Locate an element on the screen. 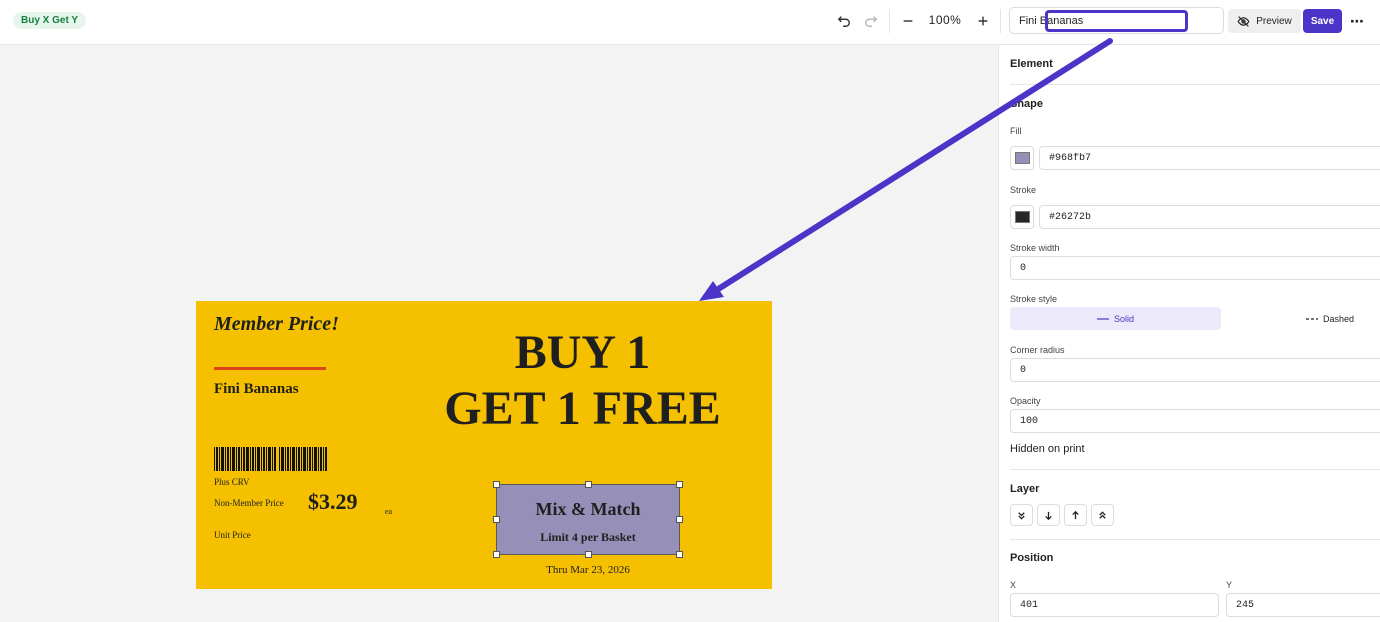 Image resolution: width=1380 pixels, height=622 pixels. stroke-width-label: Stroke width is located at coordinates (1035, 248).